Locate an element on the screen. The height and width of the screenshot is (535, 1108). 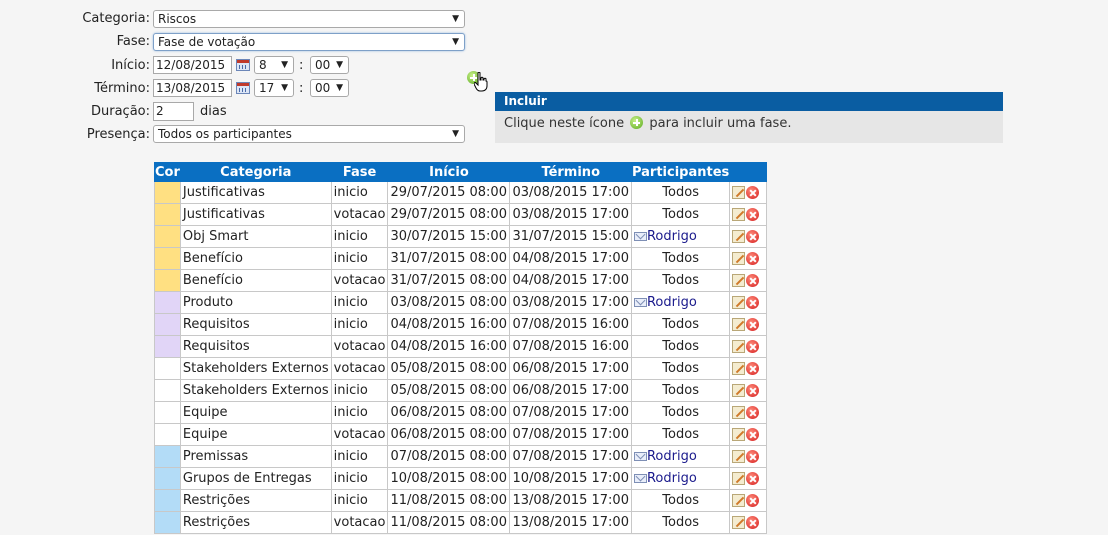
termino-cell: 04/08/2015 17:00 is located at coordinates (570, 258).